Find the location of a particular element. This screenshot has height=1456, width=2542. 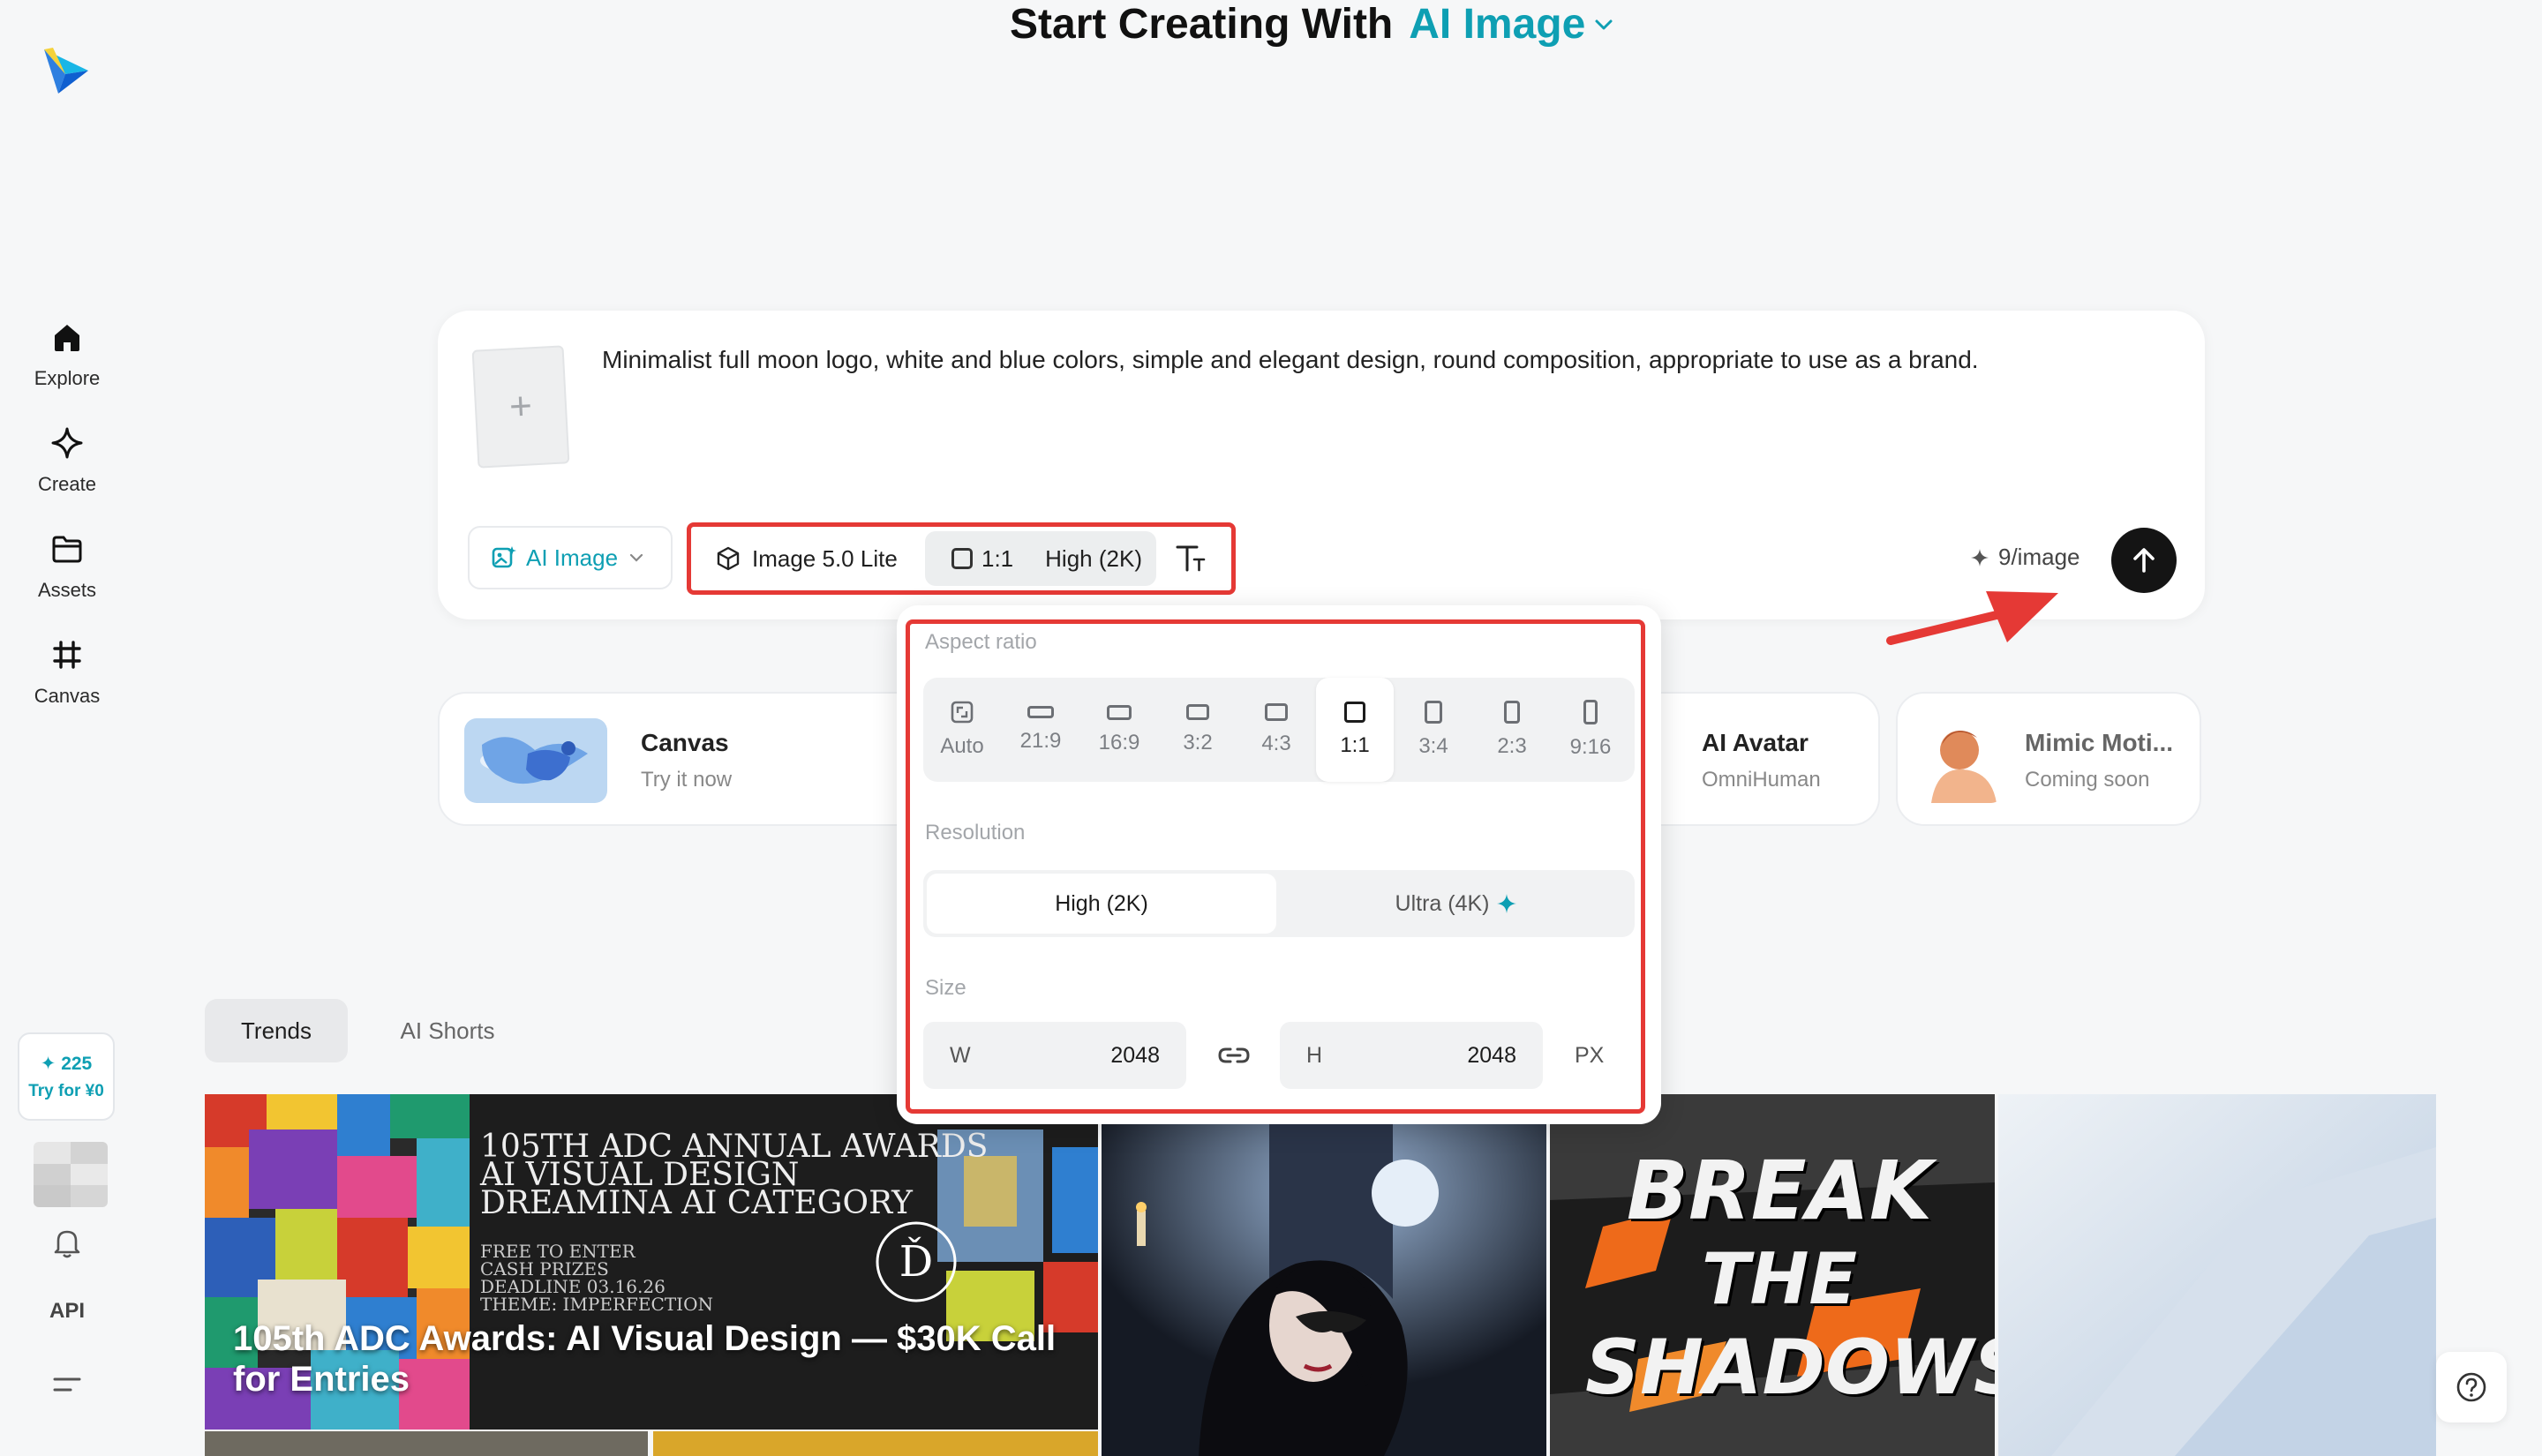

gallery-item-masked-woman is located at coordinates (1324, 1289).